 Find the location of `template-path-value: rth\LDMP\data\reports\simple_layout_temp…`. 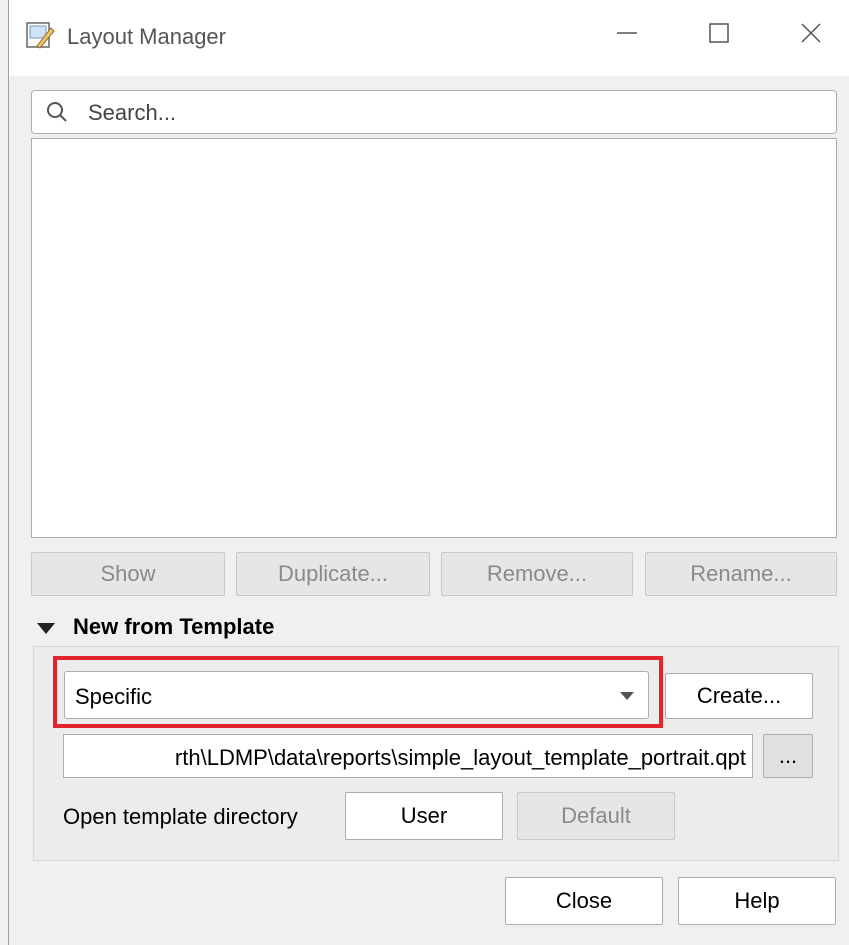

template-path-value: rth\LDMP\data\reports\simple_layout_temp… is located at coordinates (460, 757).